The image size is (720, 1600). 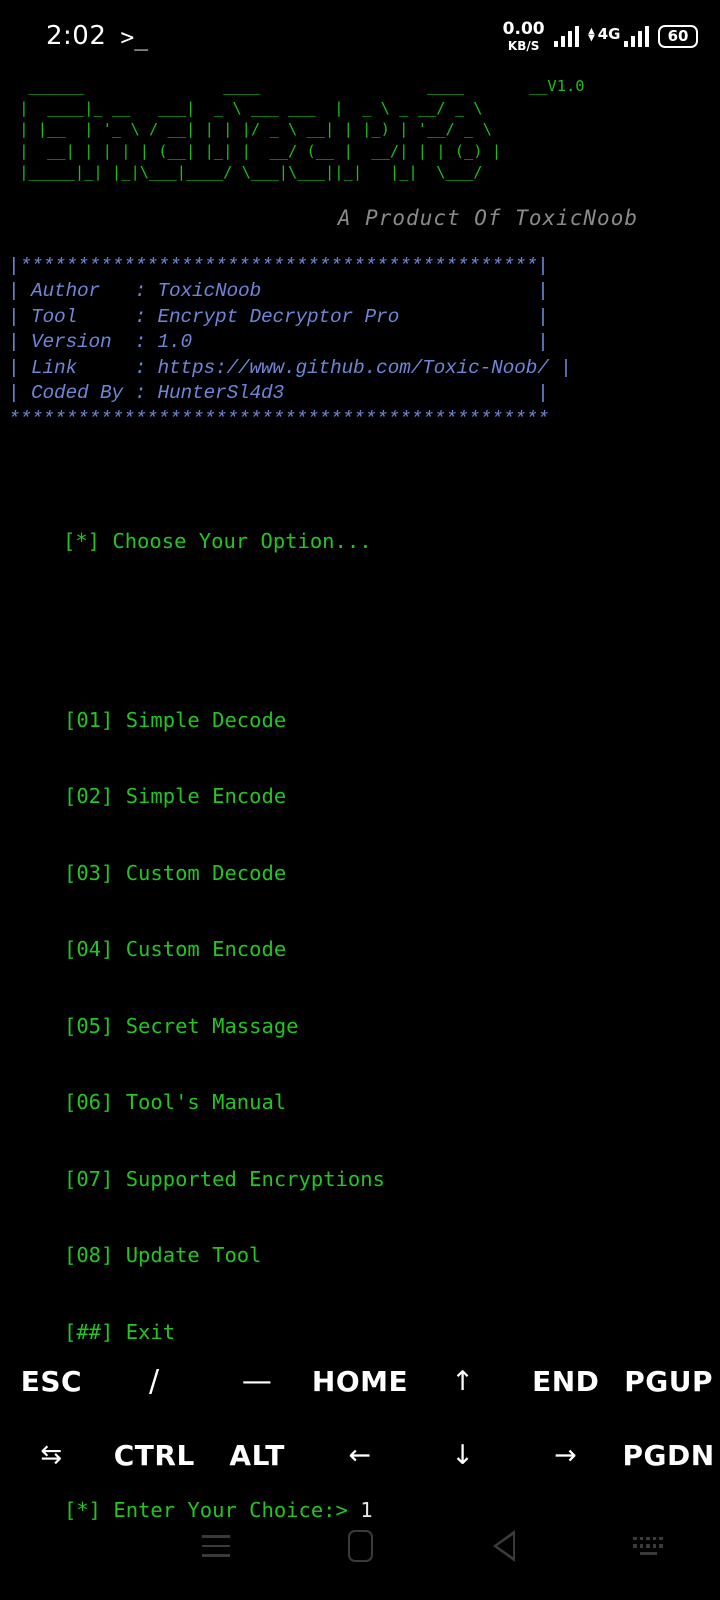 What do you see at coordinates (523, 45) in the screenshot?
I see `network-speed-unit: KB/S` at bounding box center [523, 45].